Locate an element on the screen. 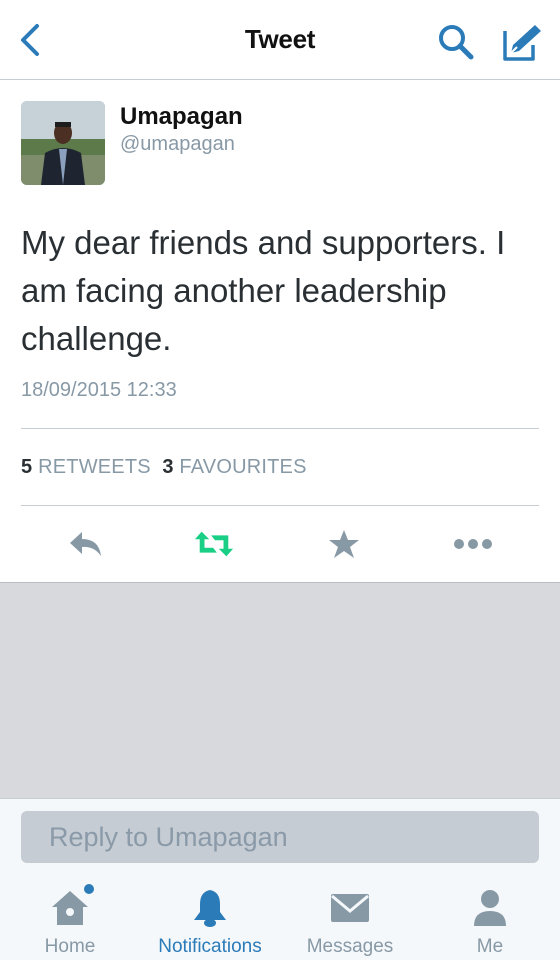 This screenshot has height=960, width=560. reply-icon is located at coordinates (85, 544).